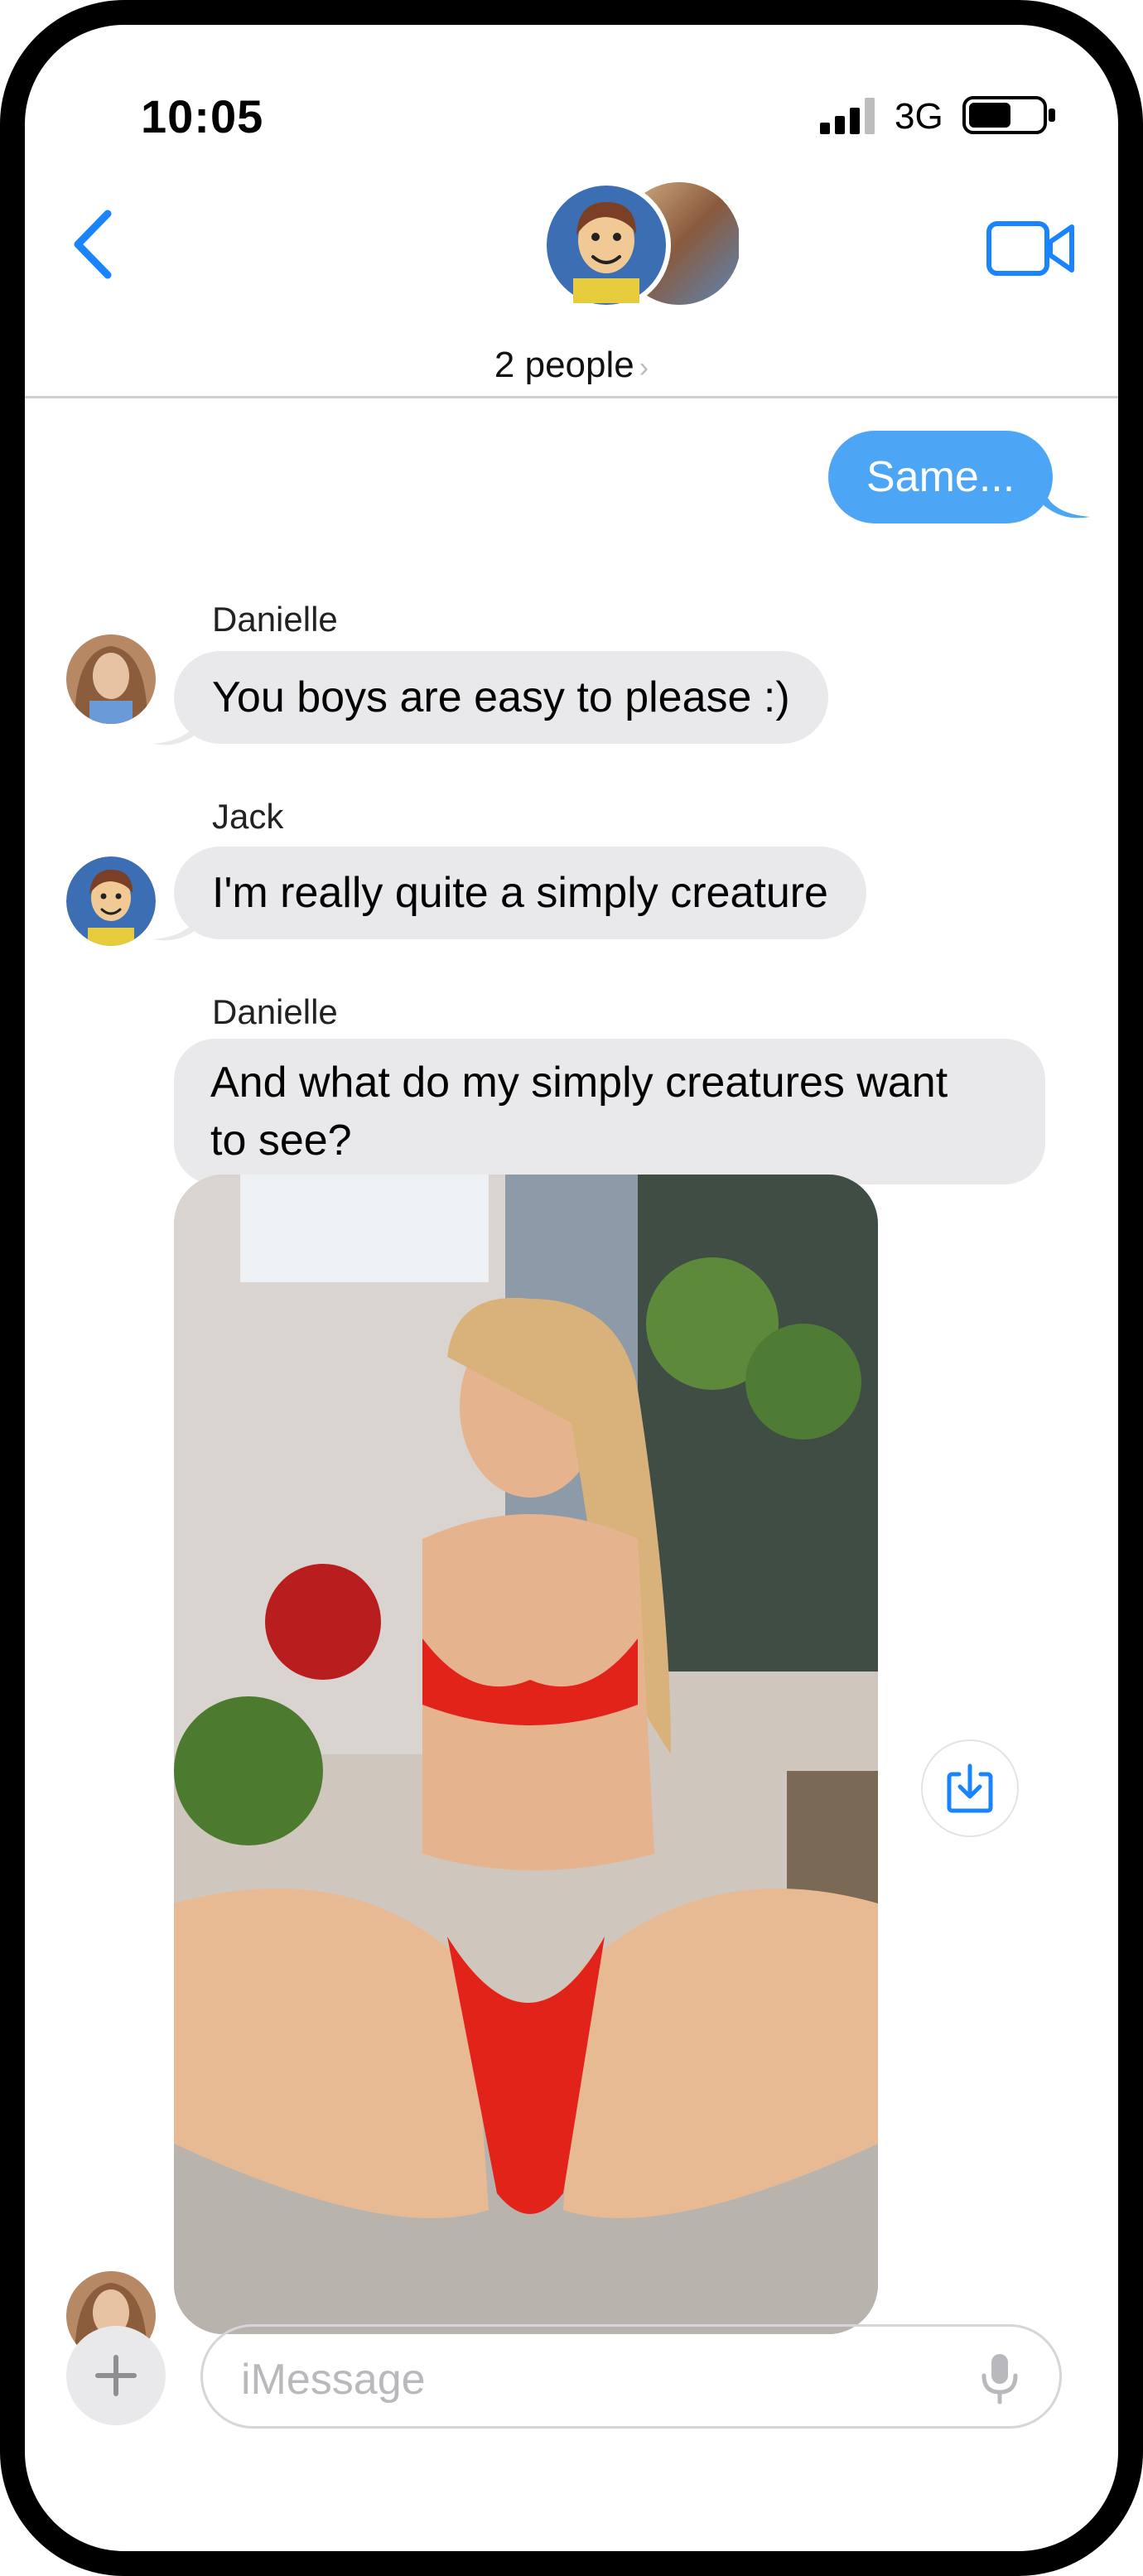 The height and width of the screenshot is (2576, 1143). Describe the element at coordinates (333, 2380) in the screenshot. I see `message-input-placeholder: iMessage` at that location.